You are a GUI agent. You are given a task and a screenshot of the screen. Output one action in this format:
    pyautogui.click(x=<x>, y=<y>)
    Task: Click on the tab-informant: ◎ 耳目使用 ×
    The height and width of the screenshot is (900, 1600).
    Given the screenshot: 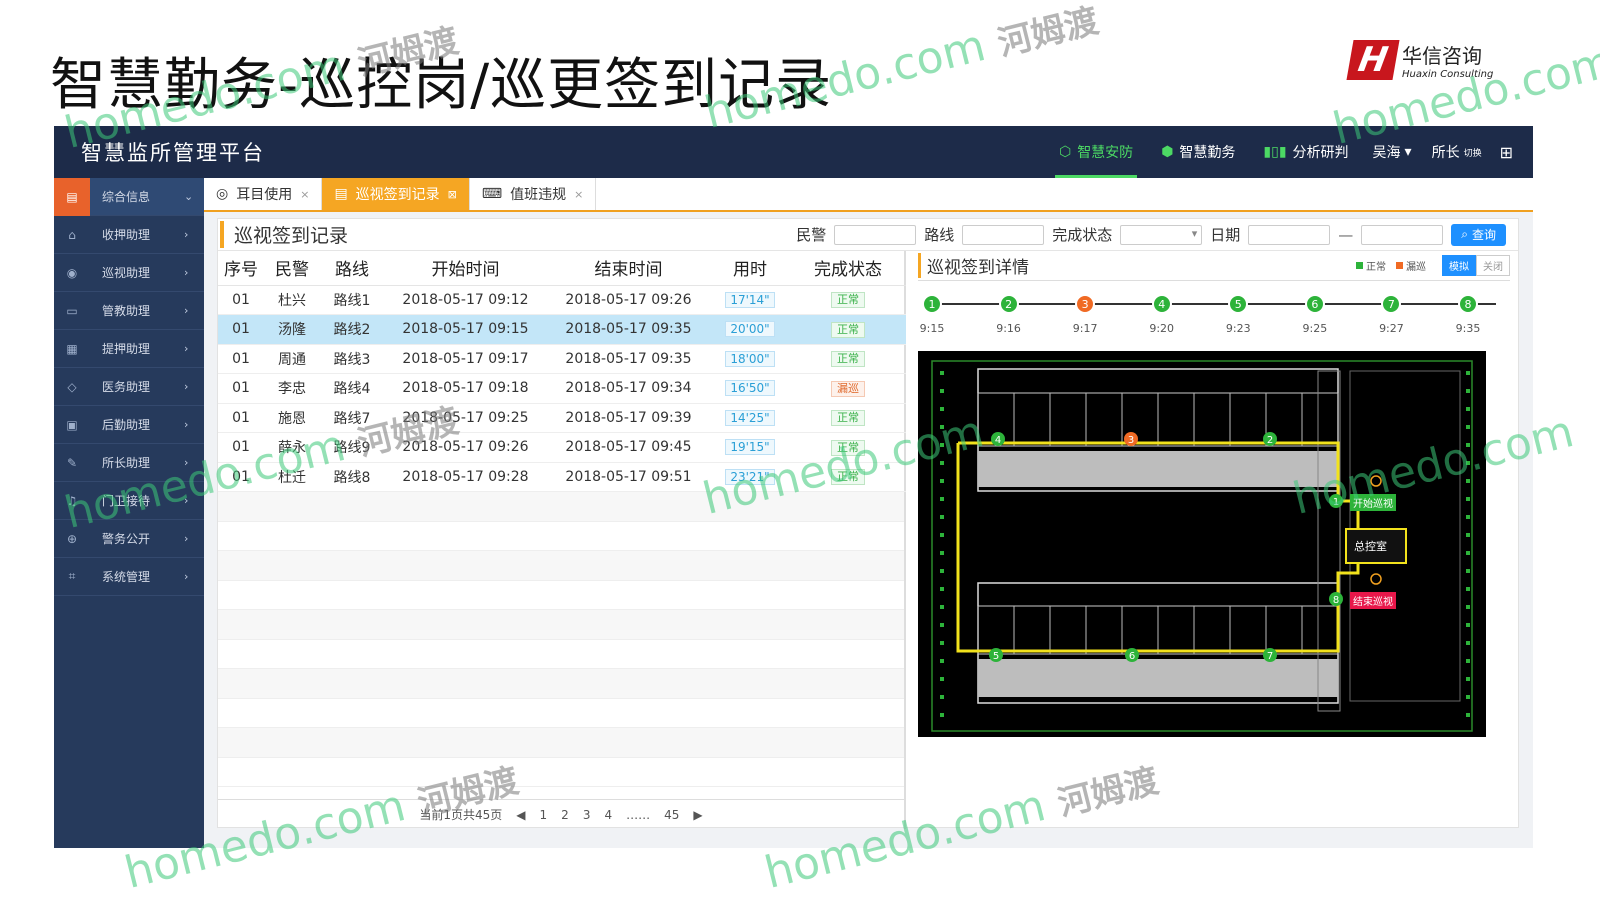 What is the action you would take?
    pyautogui.click(x=263, y=194)
    